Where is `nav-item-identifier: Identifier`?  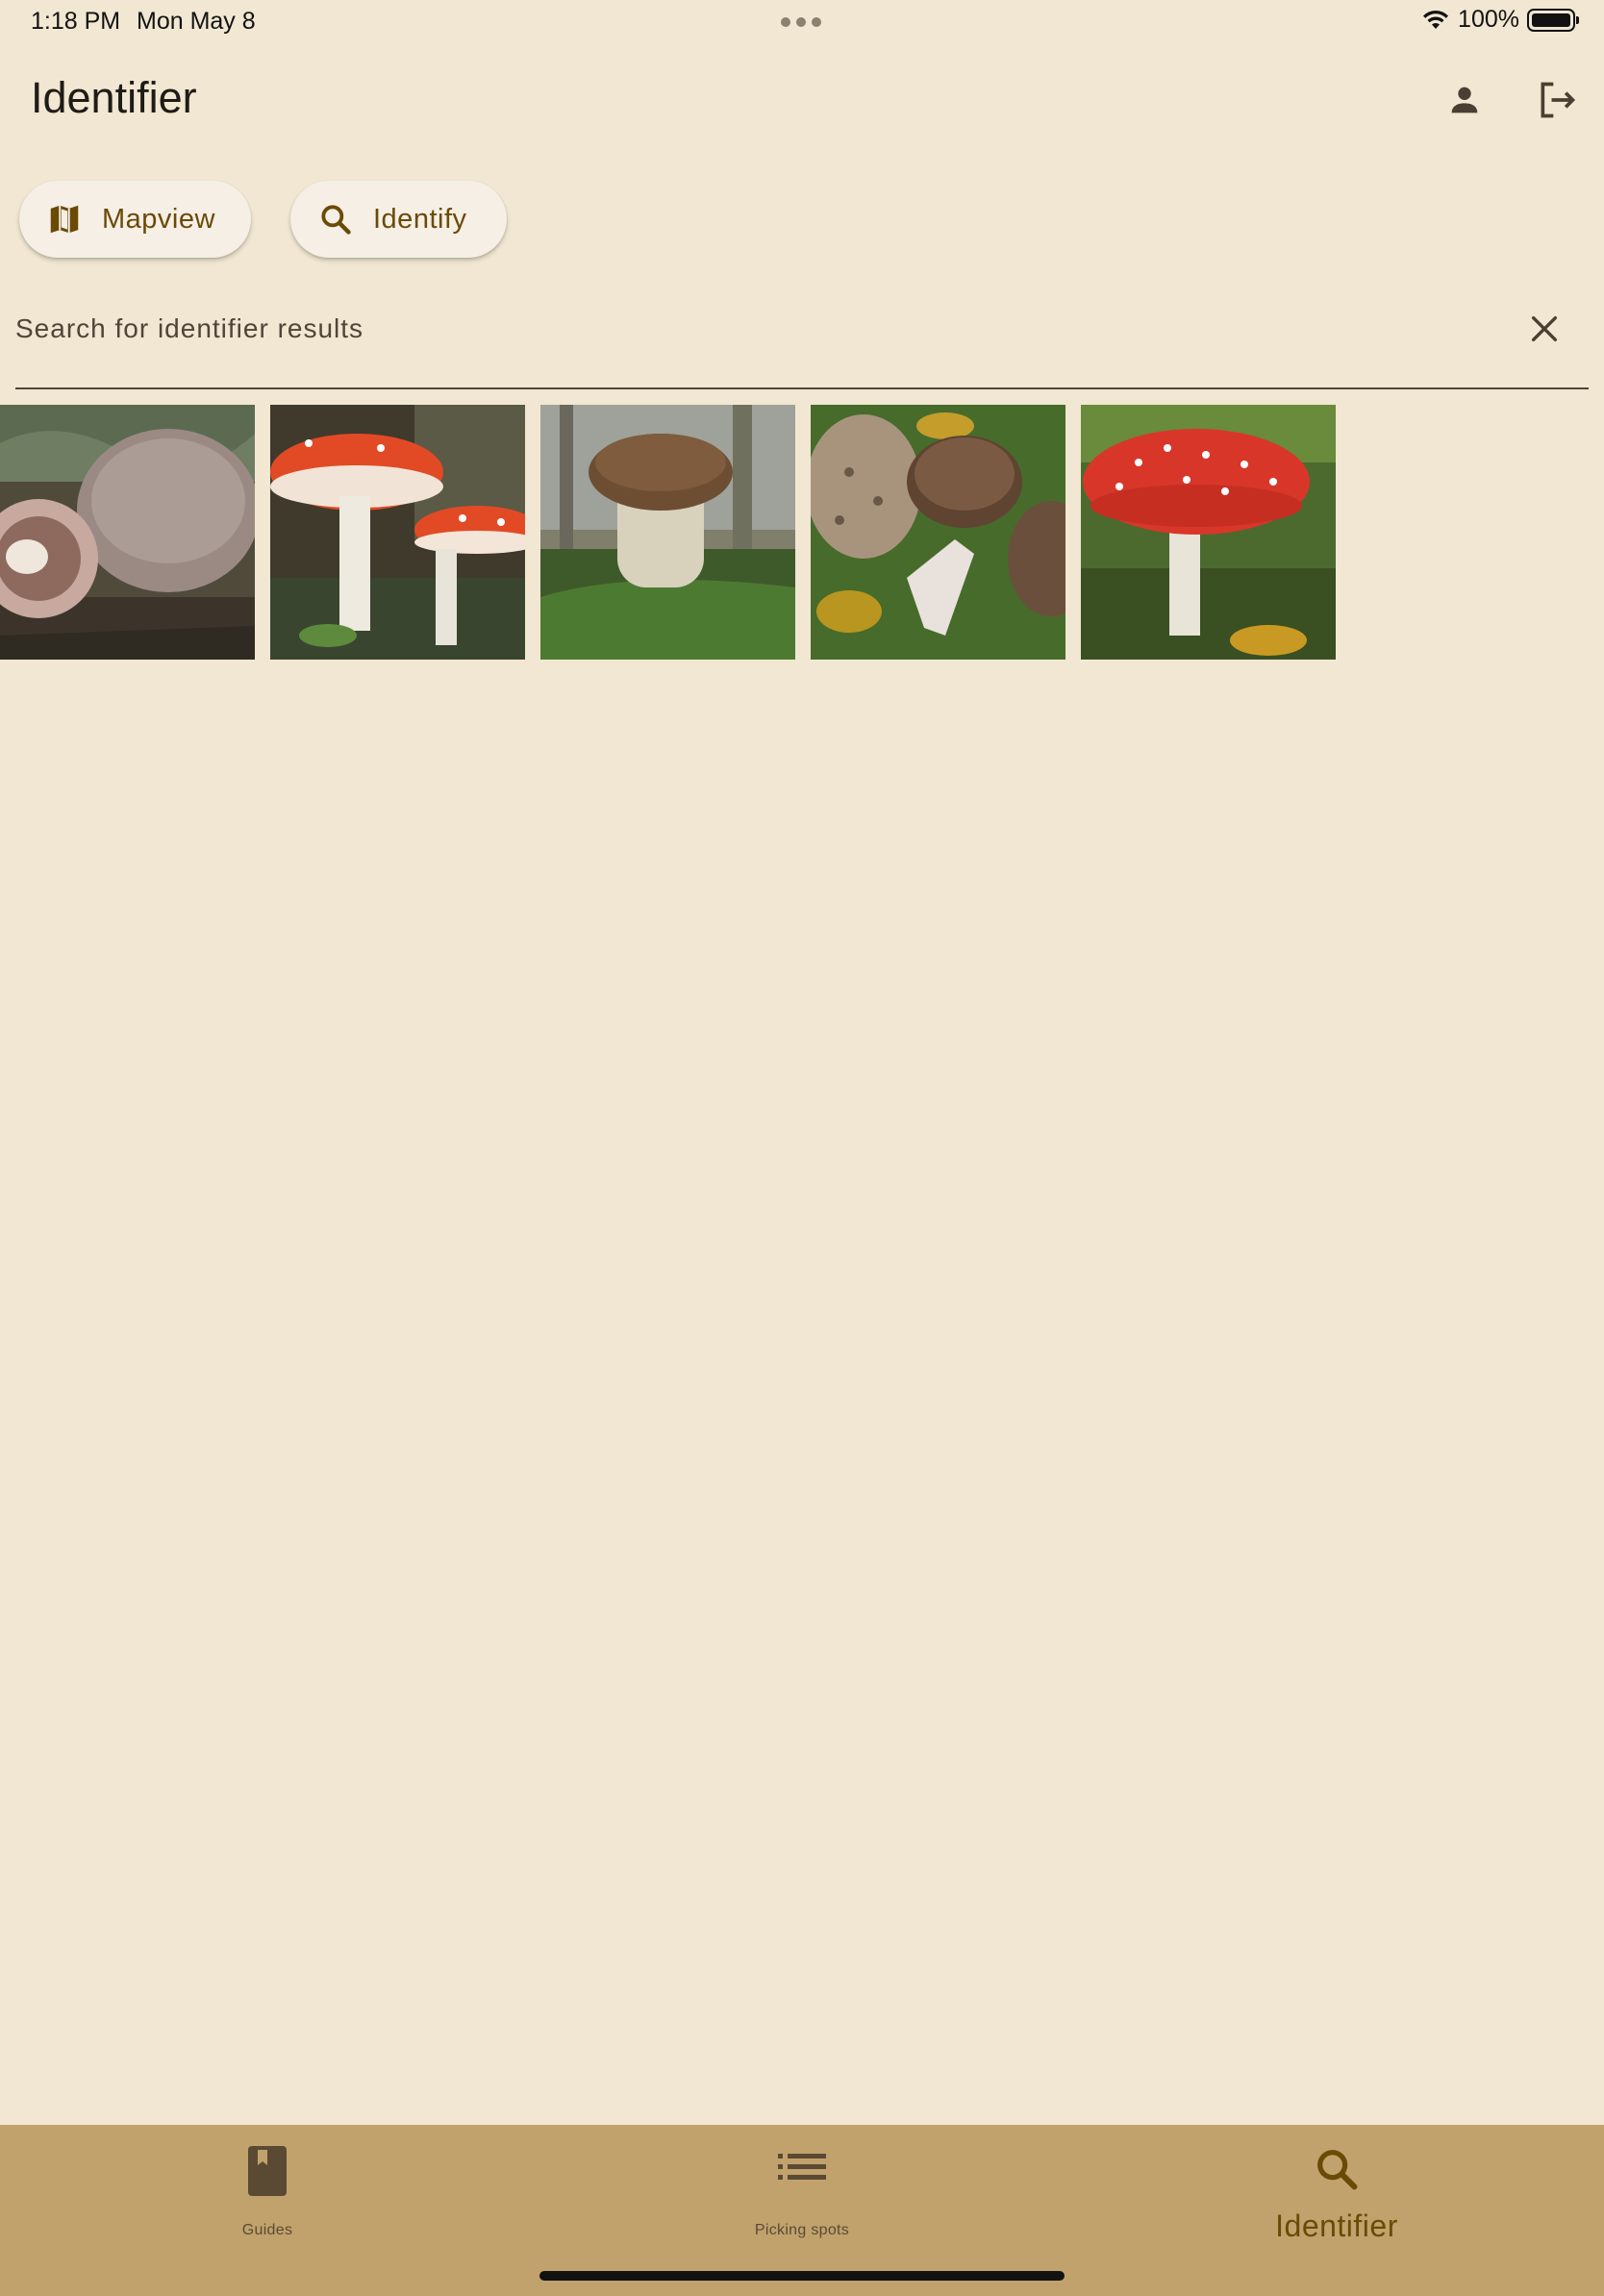
nav-item-identifier: Identifier is located at coordinates (1336, 2210).